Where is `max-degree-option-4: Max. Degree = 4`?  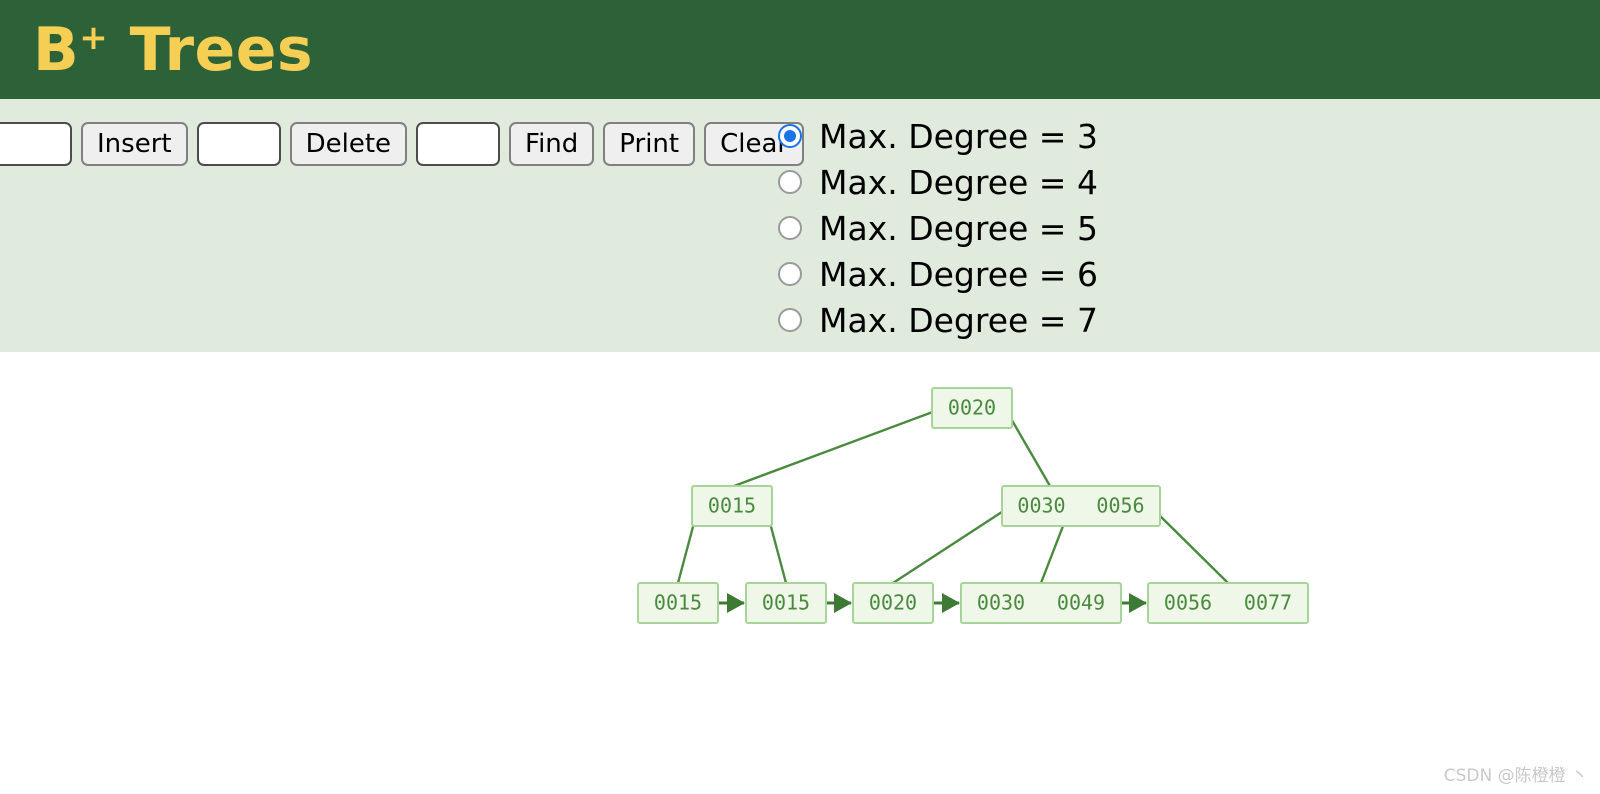
max-degree-option-4: Max. Degree = 4 is located at coordinates (938, 182).